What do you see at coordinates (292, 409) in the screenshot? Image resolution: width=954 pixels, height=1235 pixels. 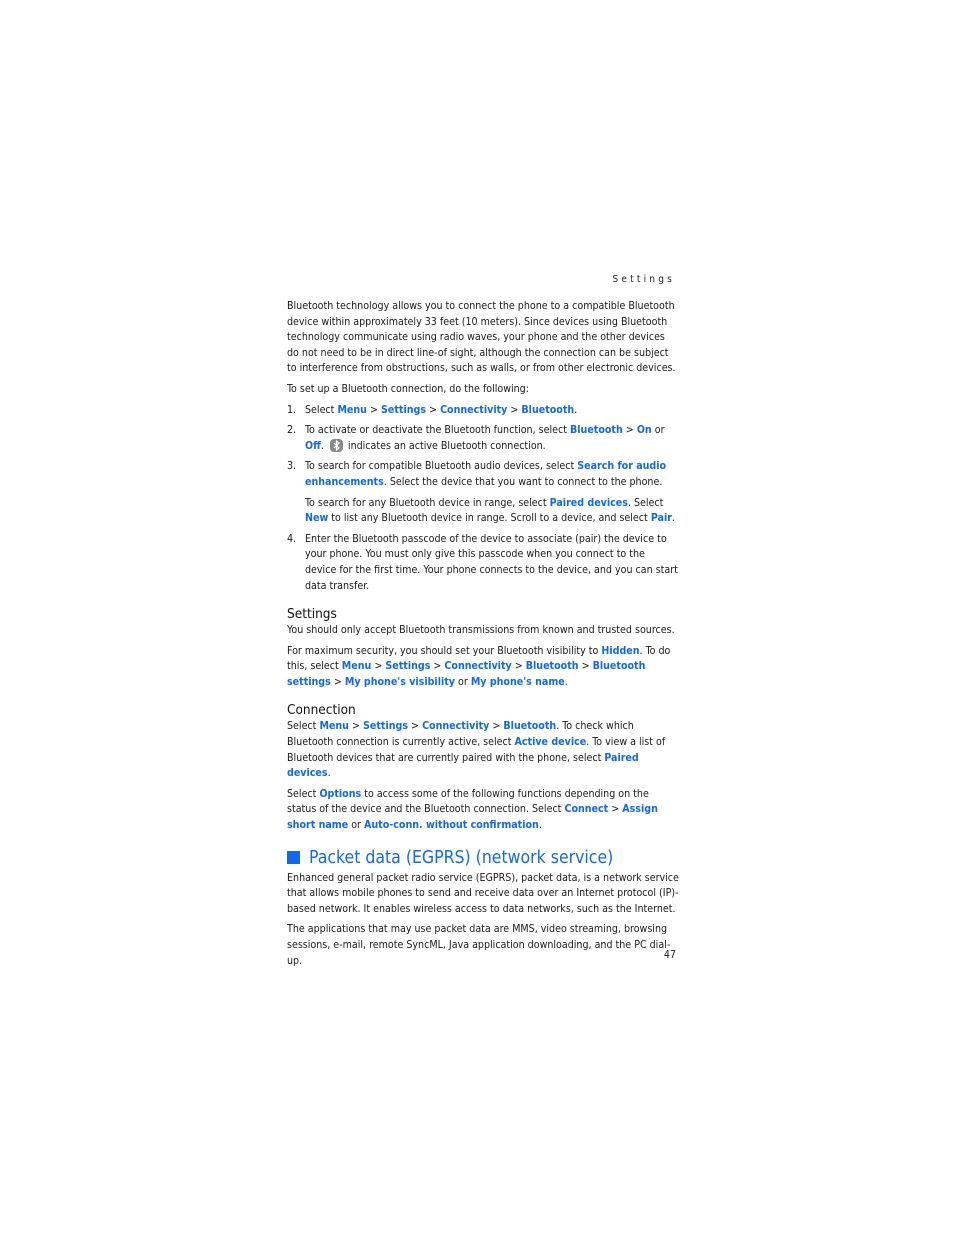 I see `step-number: 1.` at bounding box center [292, 409].